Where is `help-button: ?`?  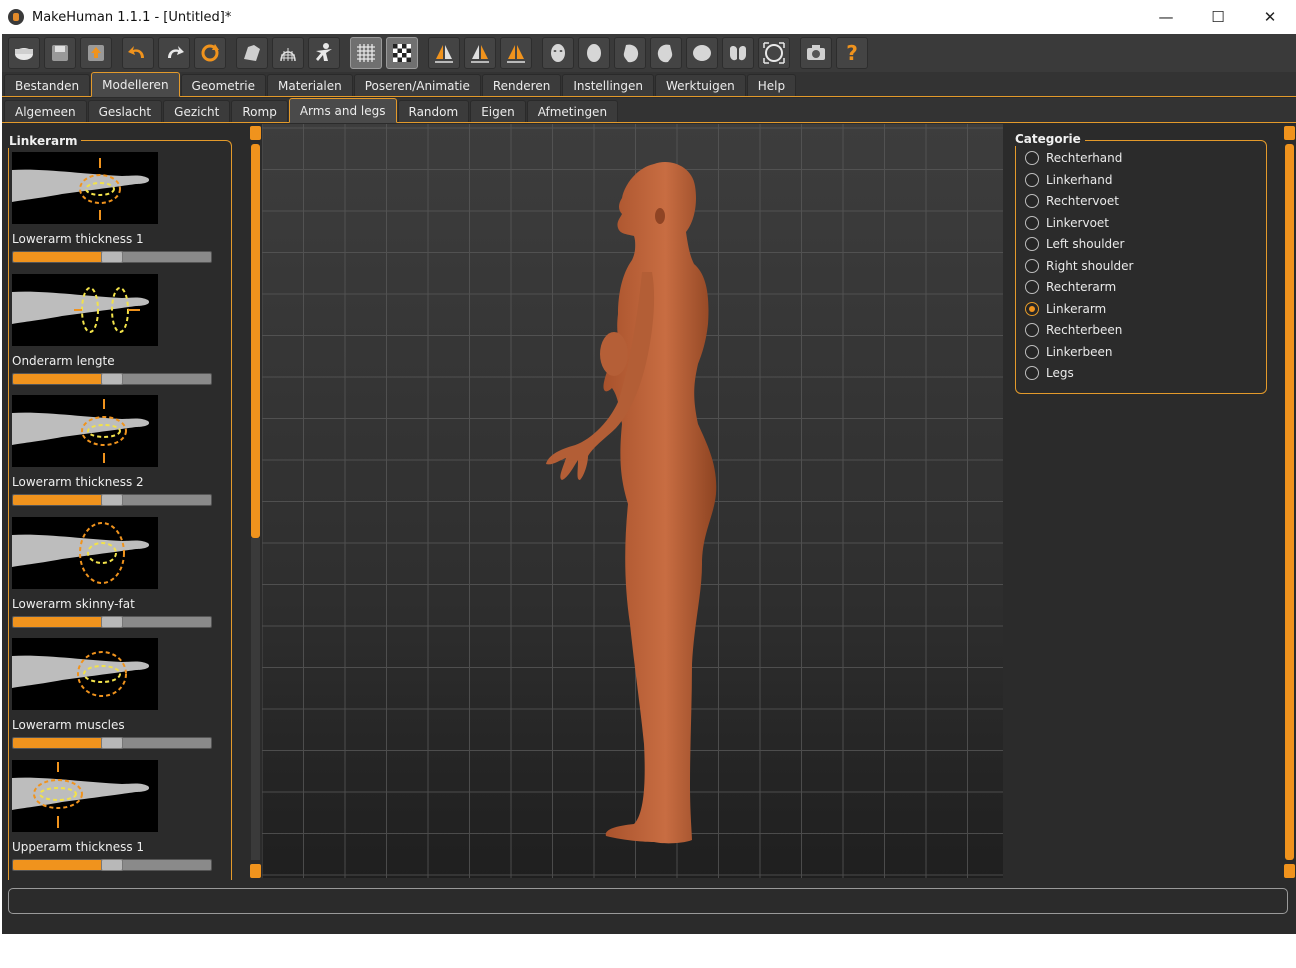
help-button: ? is located at coordinates (852, 53).